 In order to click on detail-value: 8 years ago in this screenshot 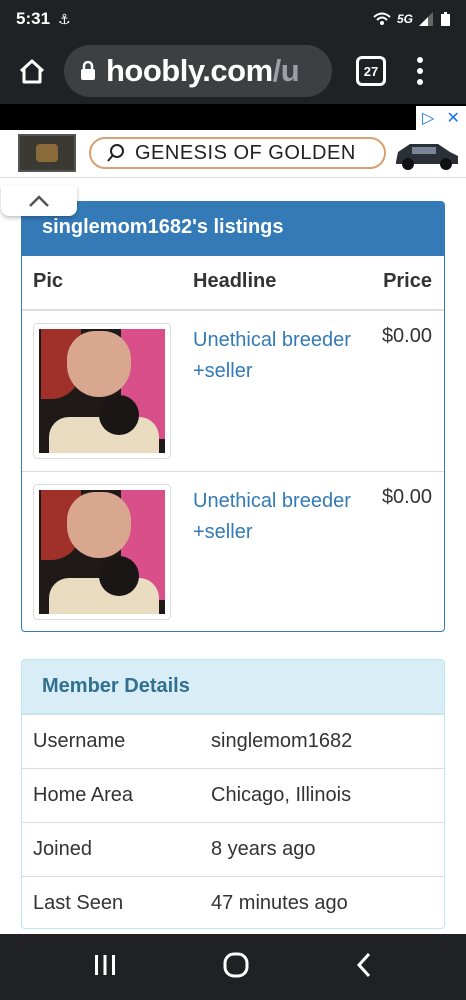, I will do `click(263, 849)`.